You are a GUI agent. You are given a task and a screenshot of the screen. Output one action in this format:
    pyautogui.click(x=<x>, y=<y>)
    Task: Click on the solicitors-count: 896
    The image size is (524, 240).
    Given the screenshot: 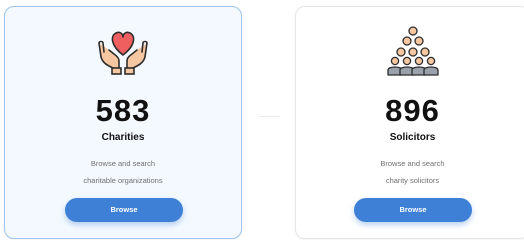 What is the action you would take?
    pyautogui.click(x=412, y=110)
    